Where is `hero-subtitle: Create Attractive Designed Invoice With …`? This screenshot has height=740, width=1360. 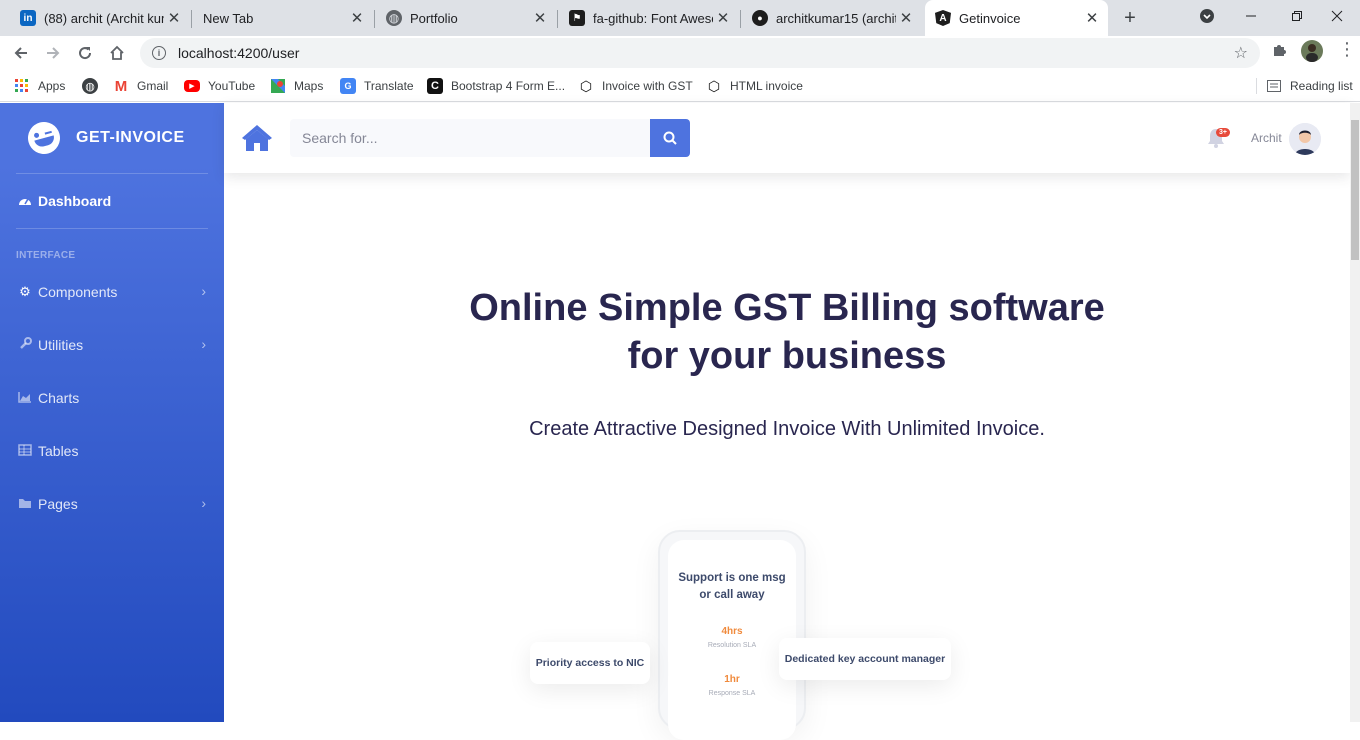
hero-subtitle: Create Attractive Designed Invoice With … is located at coordinates (787, 429).